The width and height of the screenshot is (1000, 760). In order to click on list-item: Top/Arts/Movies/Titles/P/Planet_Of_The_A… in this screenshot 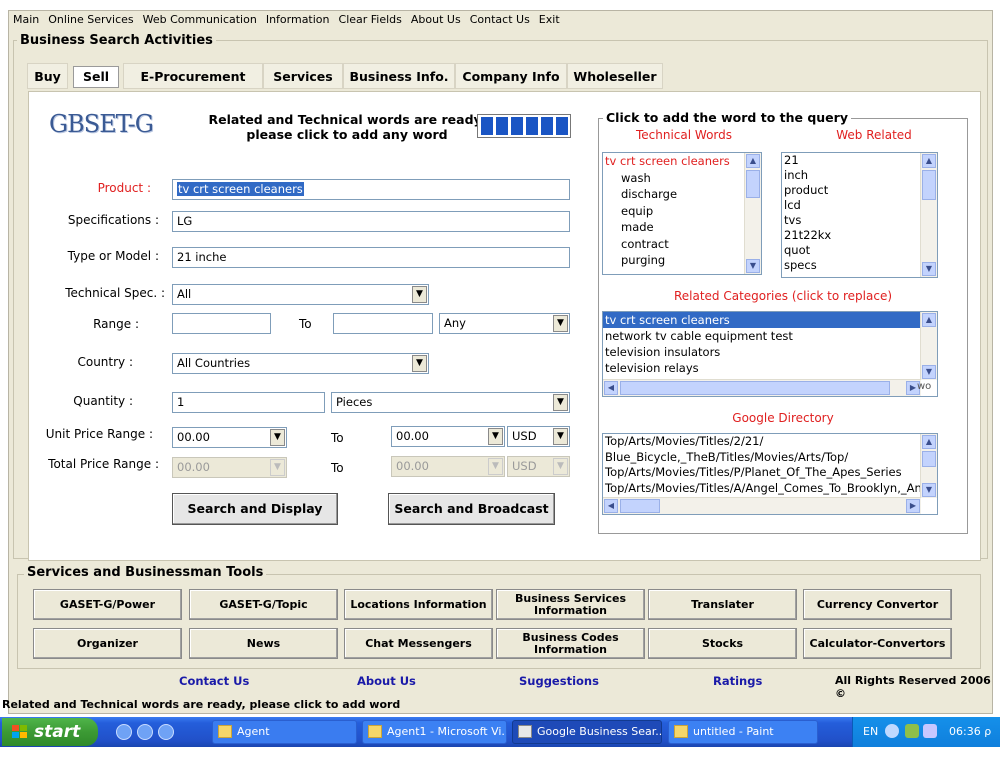, I will do `click(770, 473)`.